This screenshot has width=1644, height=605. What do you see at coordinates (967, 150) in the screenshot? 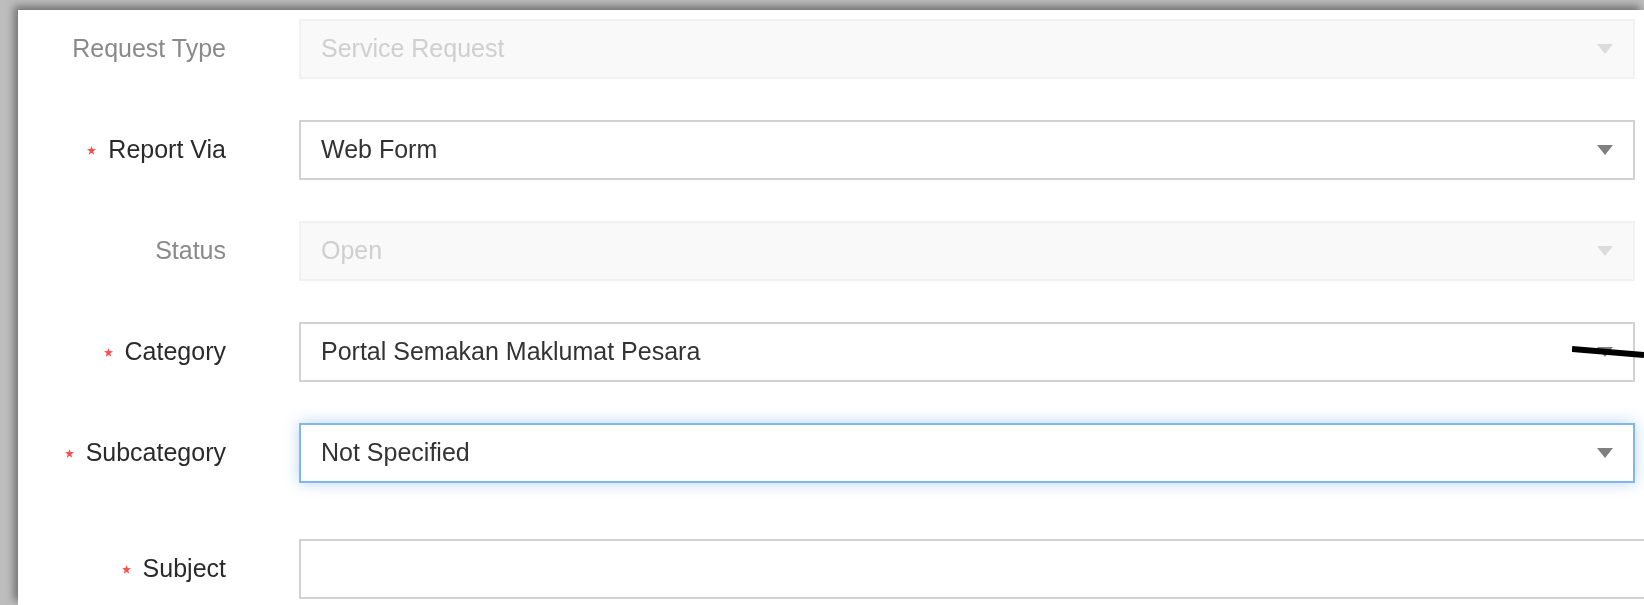
I see `dropdown-field: Web Form` at bounding box center [967, 150].